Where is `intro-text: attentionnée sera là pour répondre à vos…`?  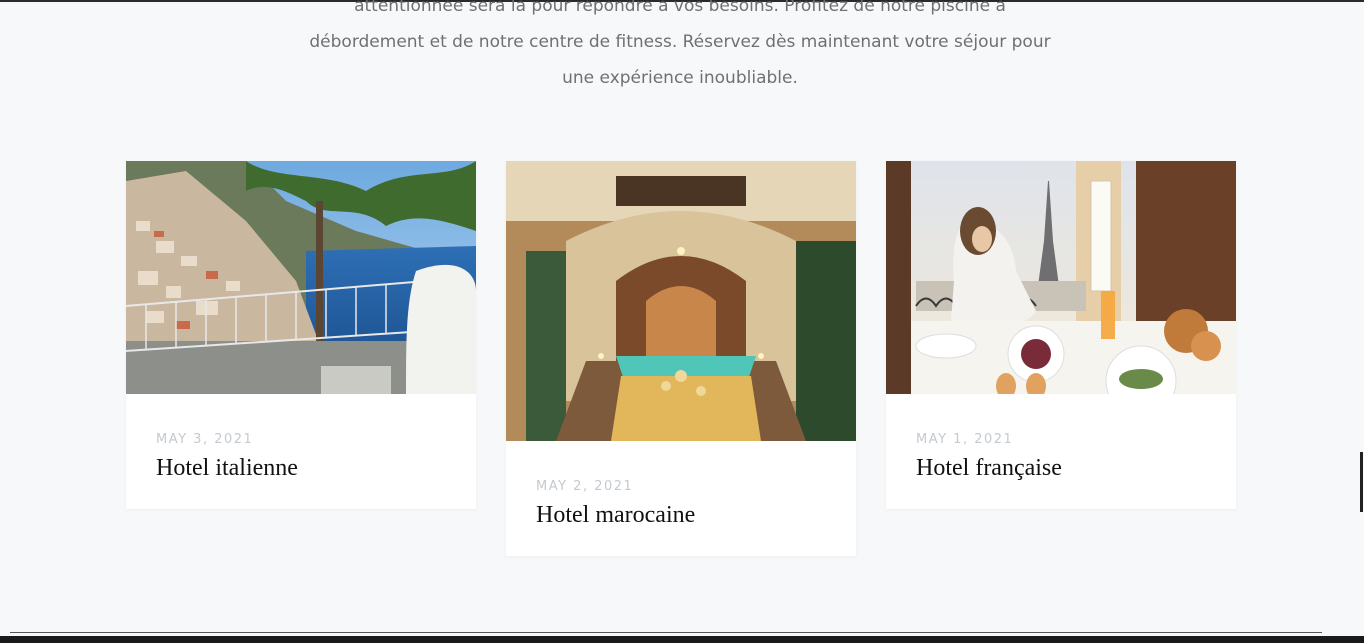
intro-text: attentionnée sera là pour répondre à vos… is located at coordinates (680, 48).